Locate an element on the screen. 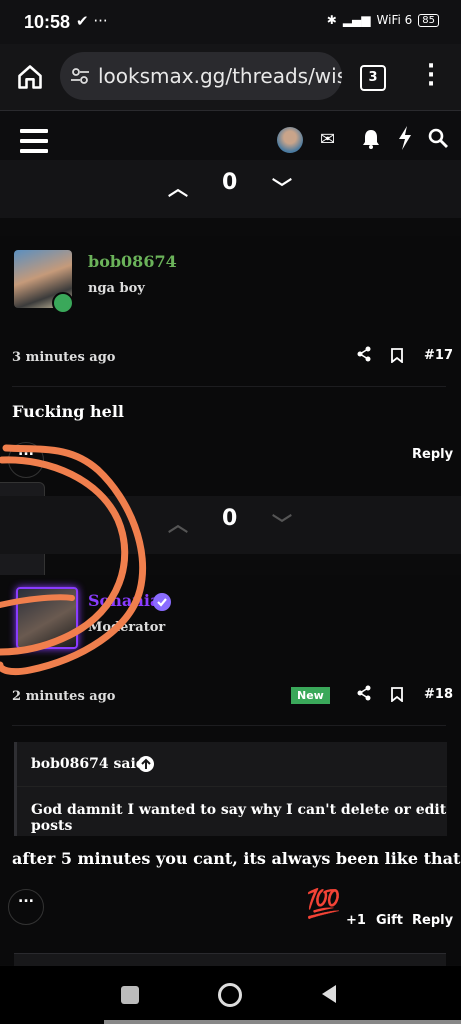  site-settings-icon is located at coordinates (80, 76).